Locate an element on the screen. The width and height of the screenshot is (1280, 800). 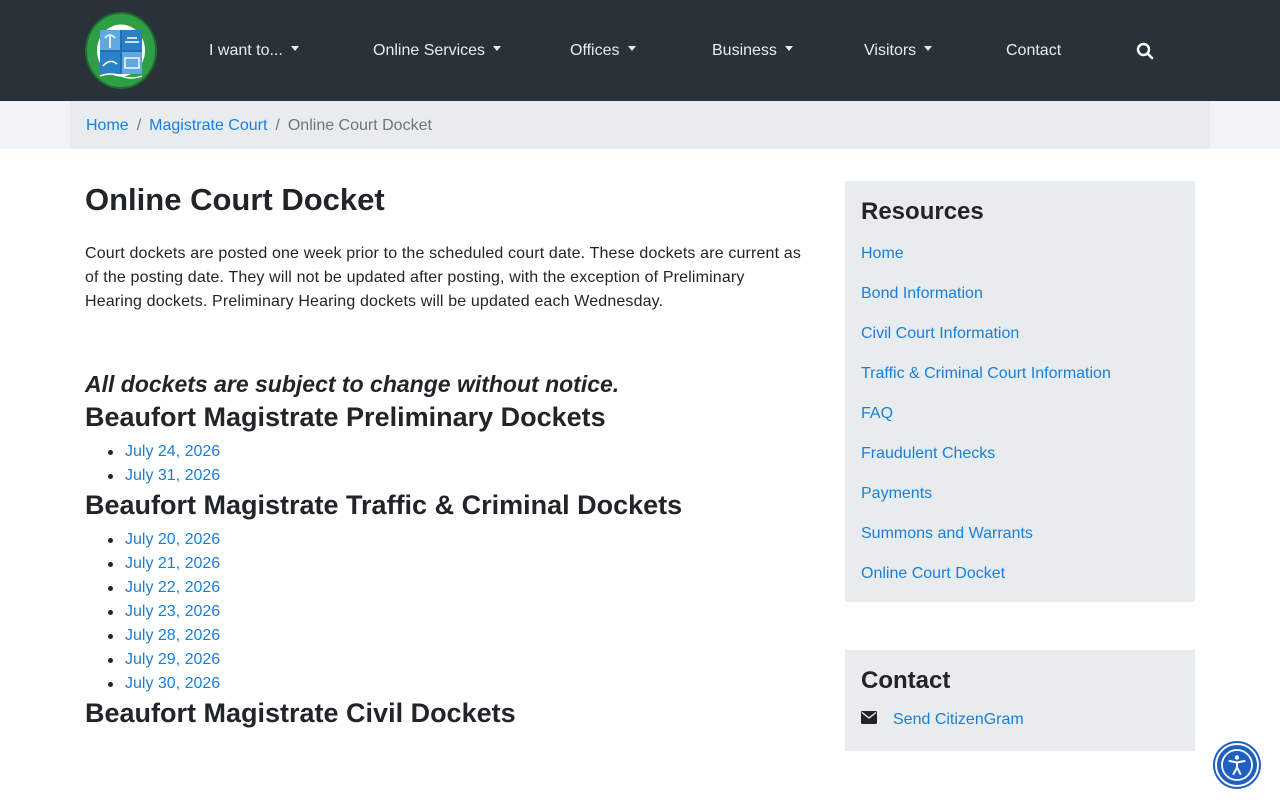
send-citizengram-link: Send CitizenGram is located at coordinates (958, 720).